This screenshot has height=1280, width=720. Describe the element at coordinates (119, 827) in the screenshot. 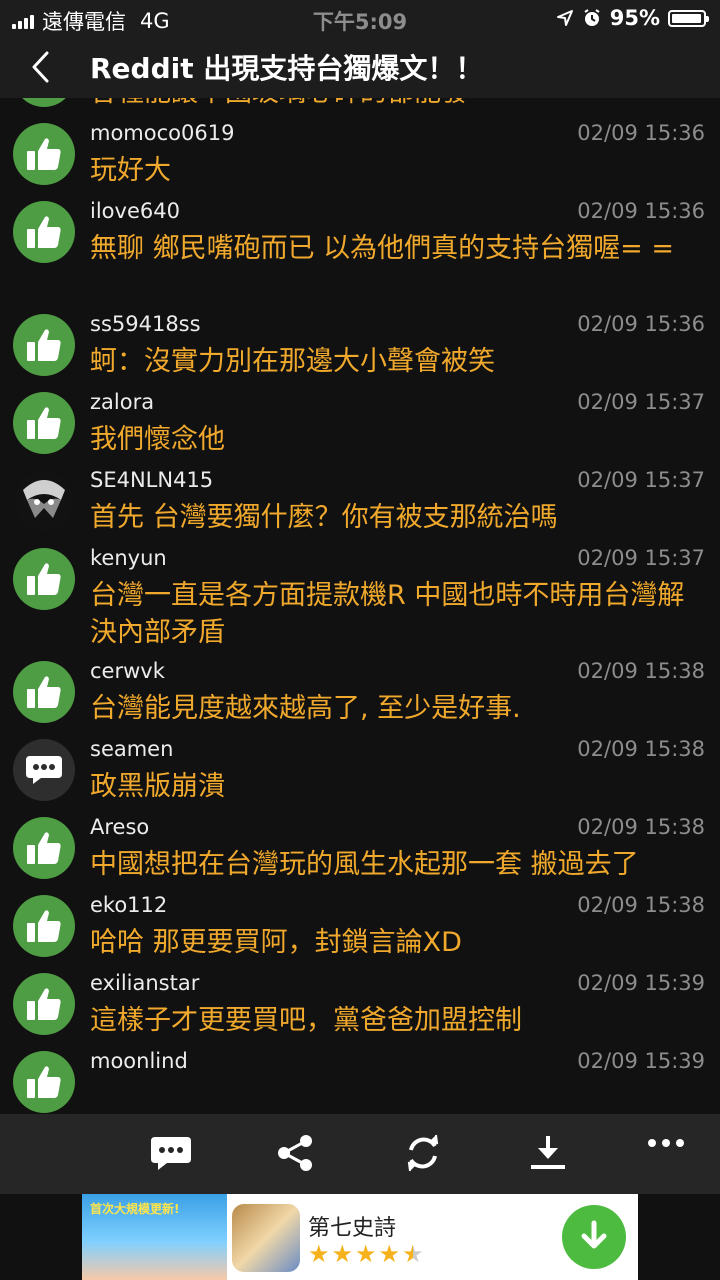

I see `comment-username: Areso` at that location.